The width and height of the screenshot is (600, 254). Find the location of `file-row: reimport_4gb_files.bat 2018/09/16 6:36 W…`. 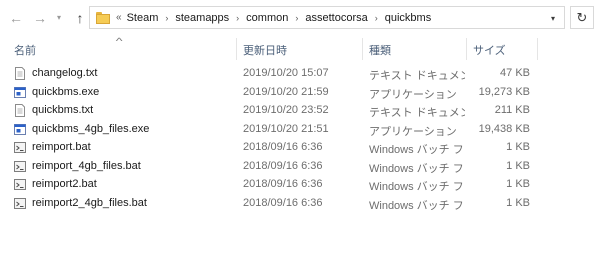

file-row: reimport_4gb_files.bat 2018/09/16 6:36 W… is located at coordinates (300, 166).